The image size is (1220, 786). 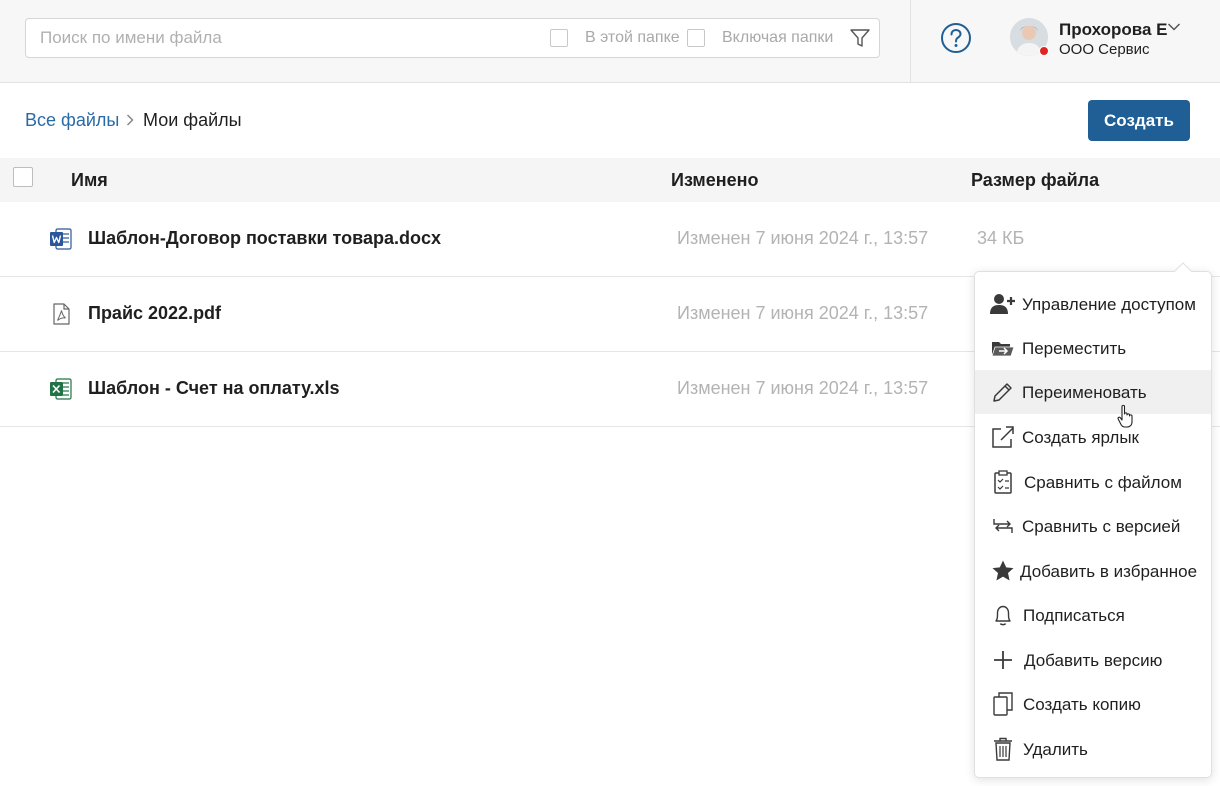 I want to click on user-org: ООО Сервис, so click(x=1104, y=49).